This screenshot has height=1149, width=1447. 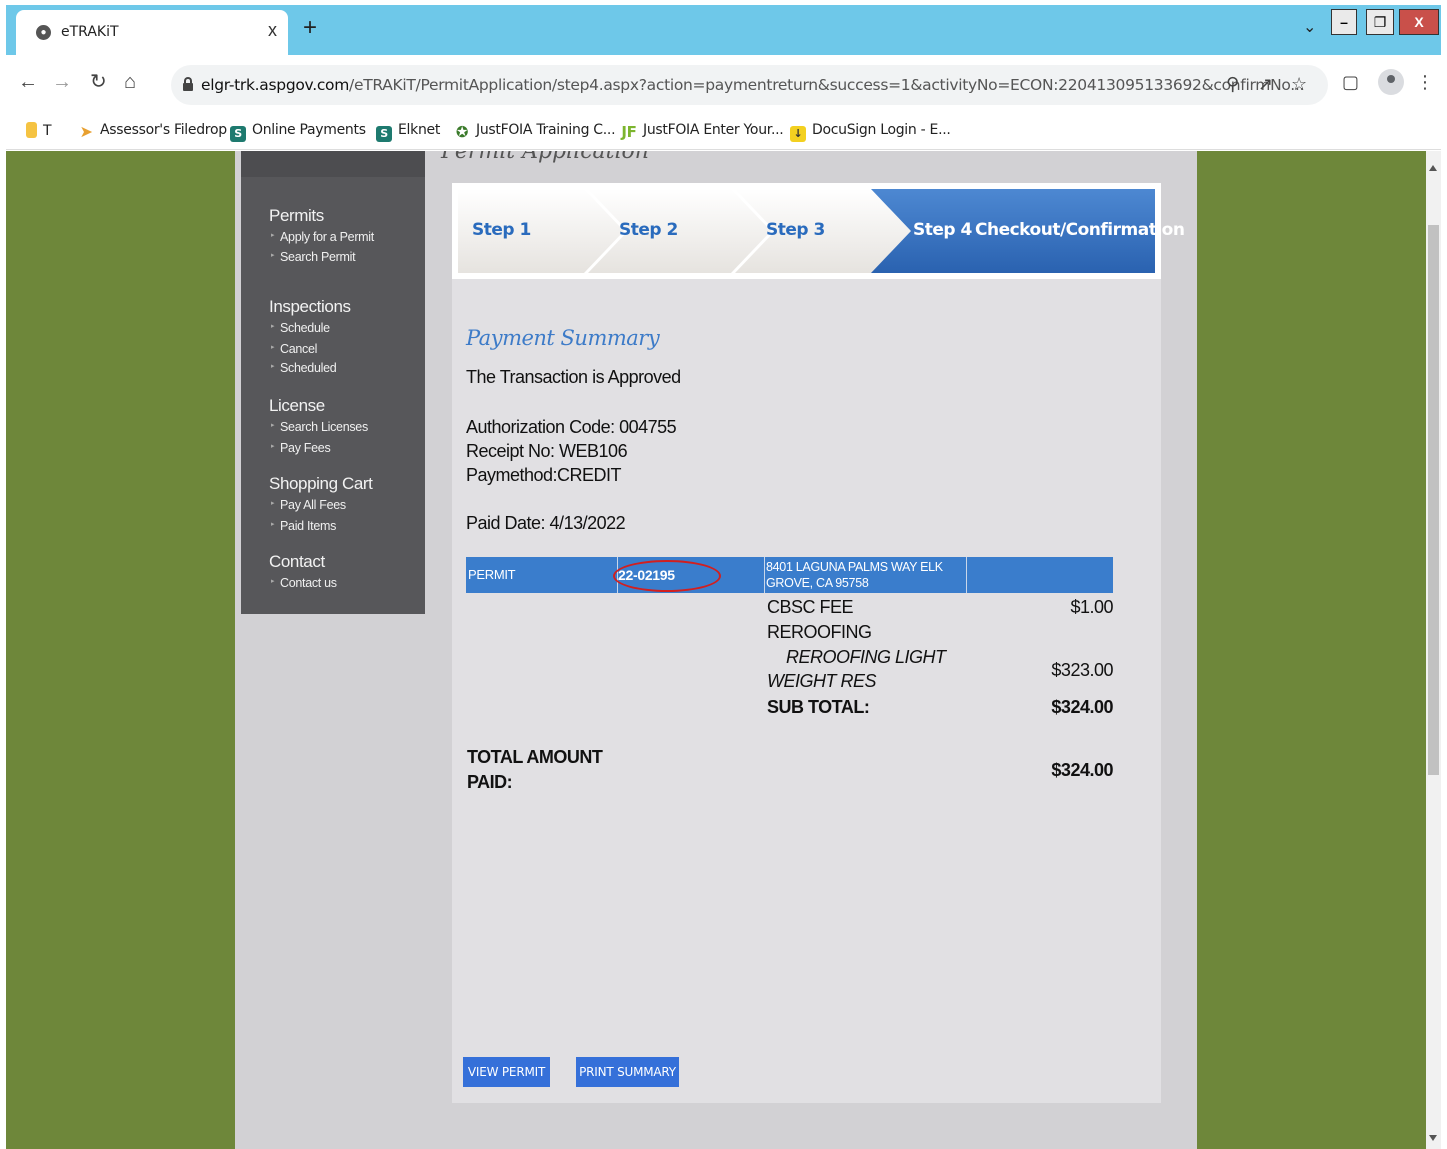 What do you see at coordinates (571, 427) in the screenshot?
I see `authorization-code: Authorization Code: 004755` at bounding box center [571, 427].